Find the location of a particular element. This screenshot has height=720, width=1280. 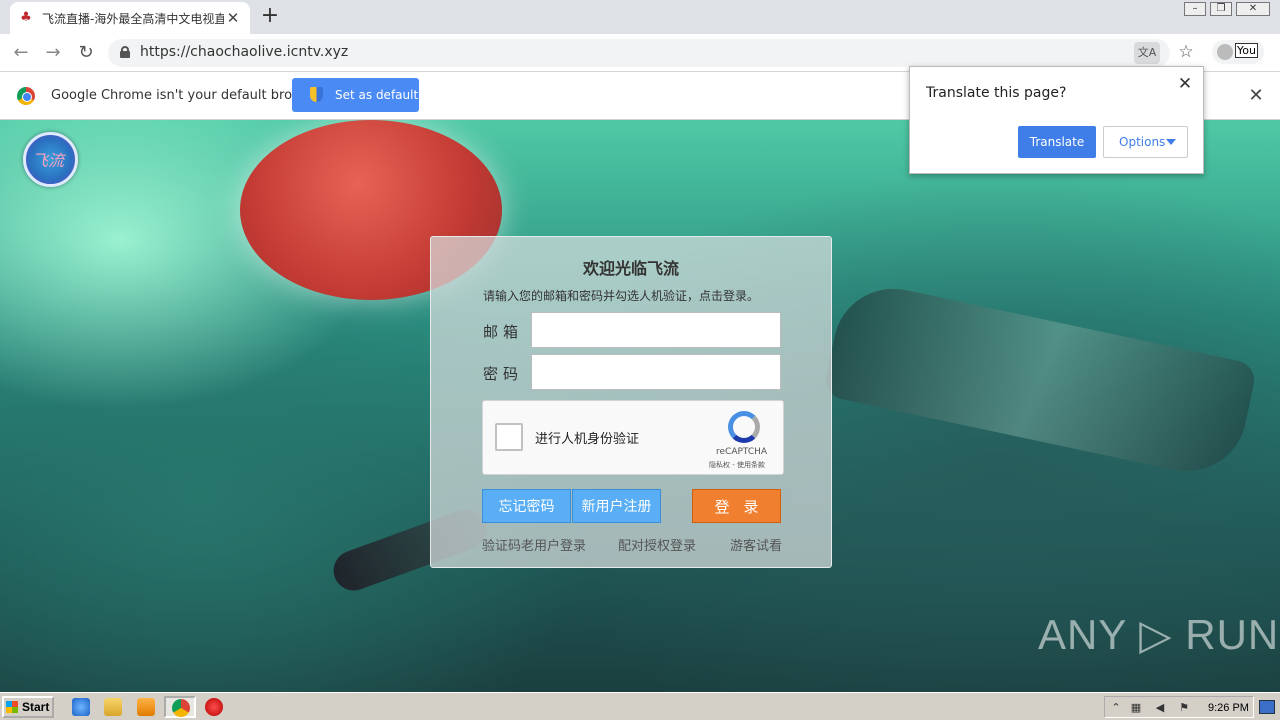

guest-trial-link: 游客试看 is located at coordinates (756, 544).